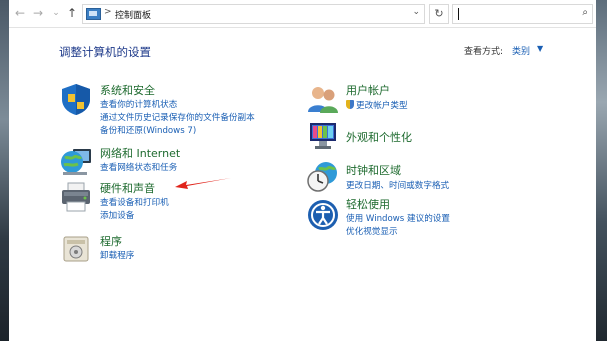 This screenshot has height=341, width=607. I want to click on category-system-security: 系统和安全, so click(127, 90).